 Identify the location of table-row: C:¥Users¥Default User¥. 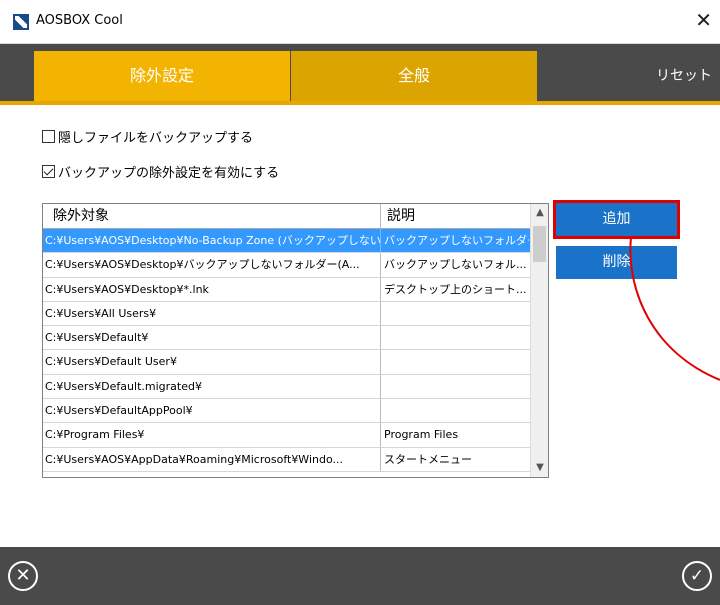
(295, 362).